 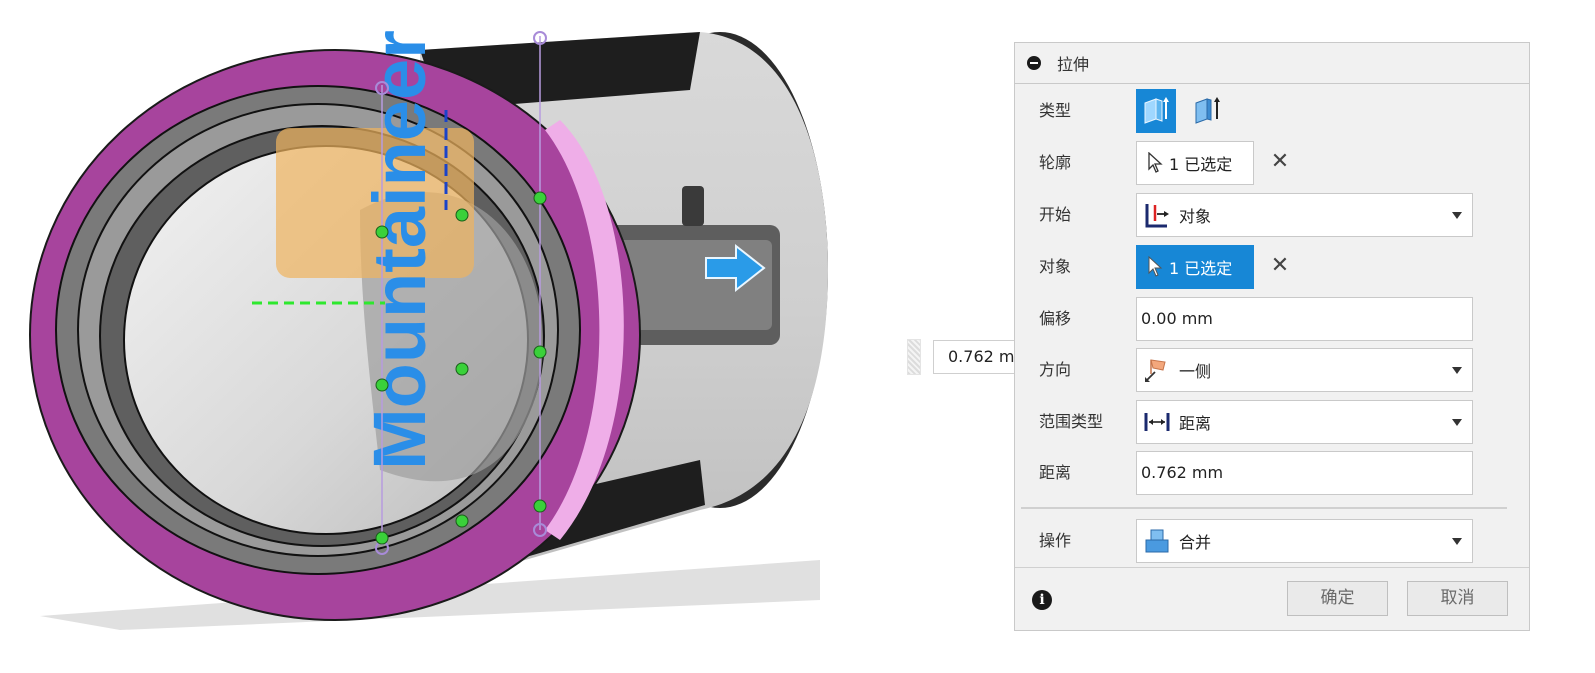 I want to click on ok-button: 确定, so click(x=1337, y=598).